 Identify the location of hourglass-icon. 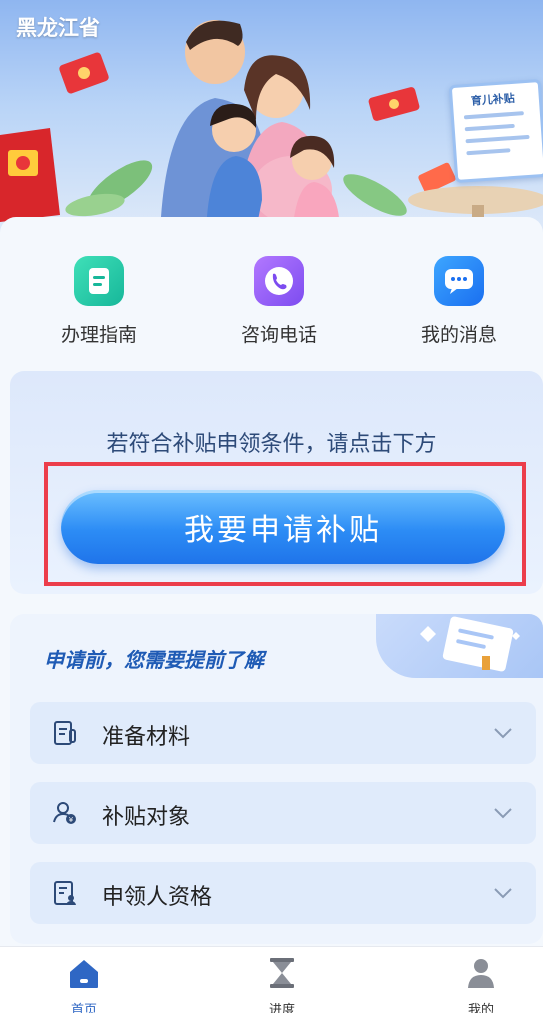
(282, 973).